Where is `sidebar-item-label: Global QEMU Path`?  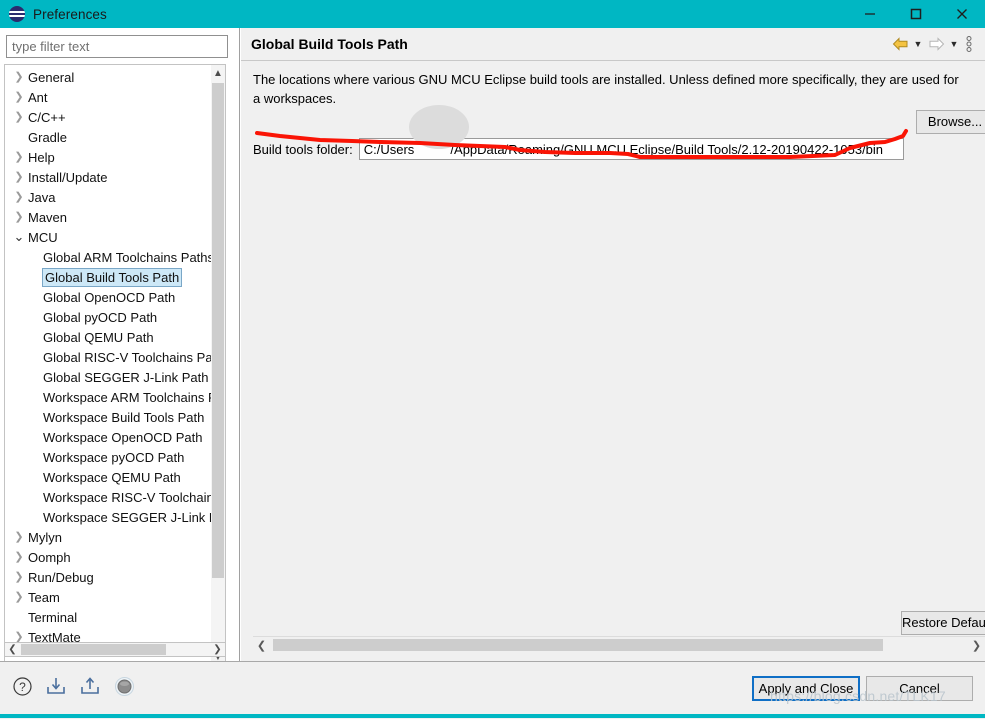
sidebar-item-label: Global QEMU Path is located at coordinates (98, 337).